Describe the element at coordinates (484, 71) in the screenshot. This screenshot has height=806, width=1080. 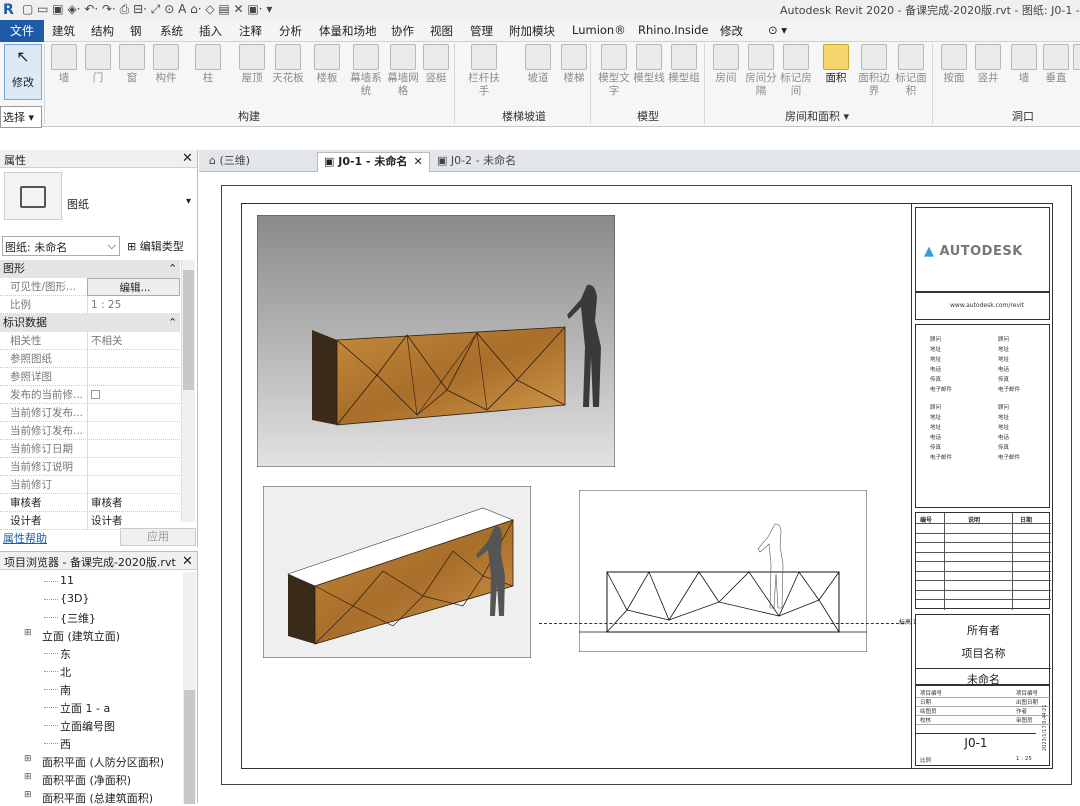
I see `tool-railing-button: 栏杆扶手` at that location.